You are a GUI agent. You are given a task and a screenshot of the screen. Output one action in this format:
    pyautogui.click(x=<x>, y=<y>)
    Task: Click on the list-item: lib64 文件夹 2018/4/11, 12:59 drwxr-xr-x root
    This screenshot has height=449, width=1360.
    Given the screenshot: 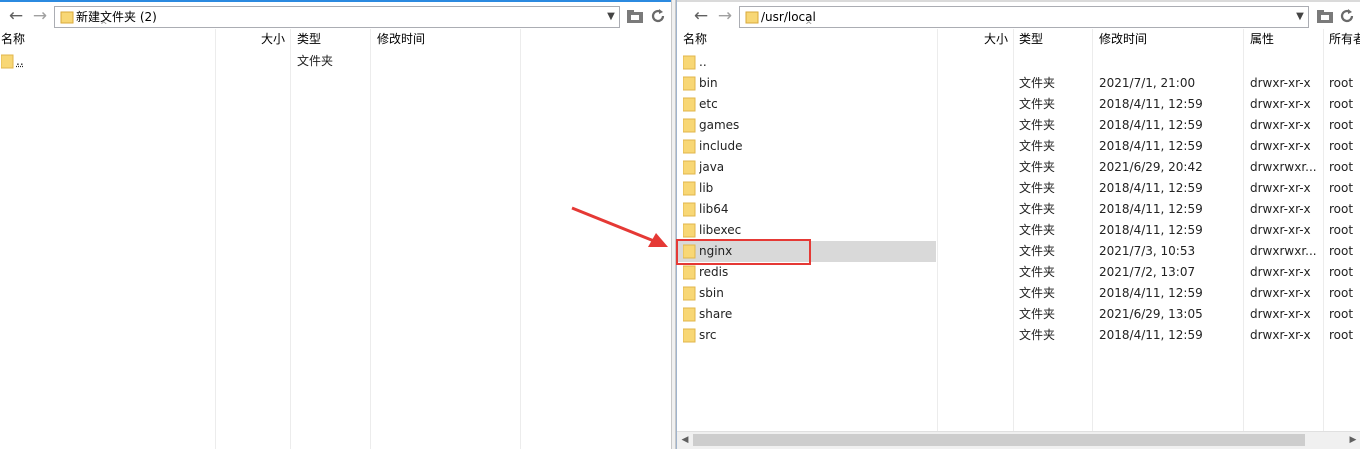 What is the action you would take?
    pyautogui.click(x=1018, y=209)
    